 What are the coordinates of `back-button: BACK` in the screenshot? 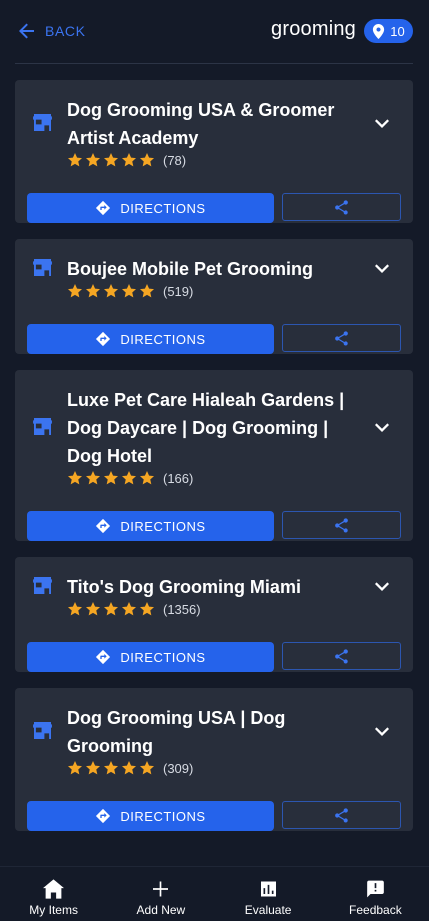 It's located at (52, 31).